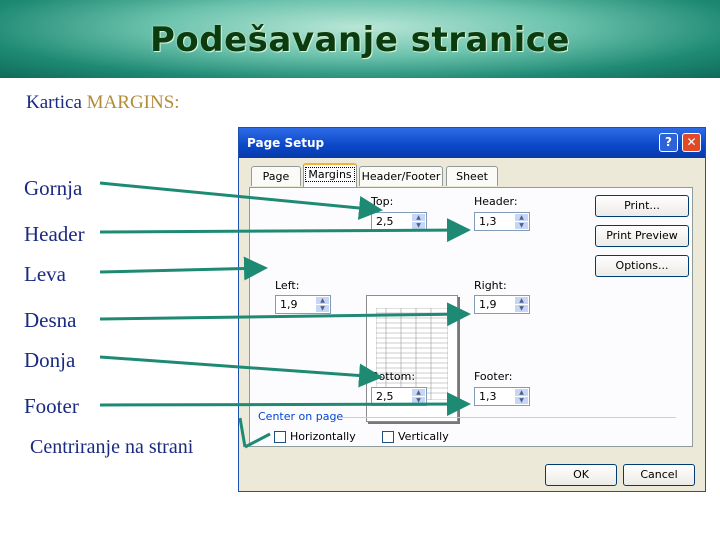 The width and height of the screenshot is (720, 540). Describe the element at coordinates (286, 143) in the screenshot. I see `dialog-title: Page Setup` at that location.